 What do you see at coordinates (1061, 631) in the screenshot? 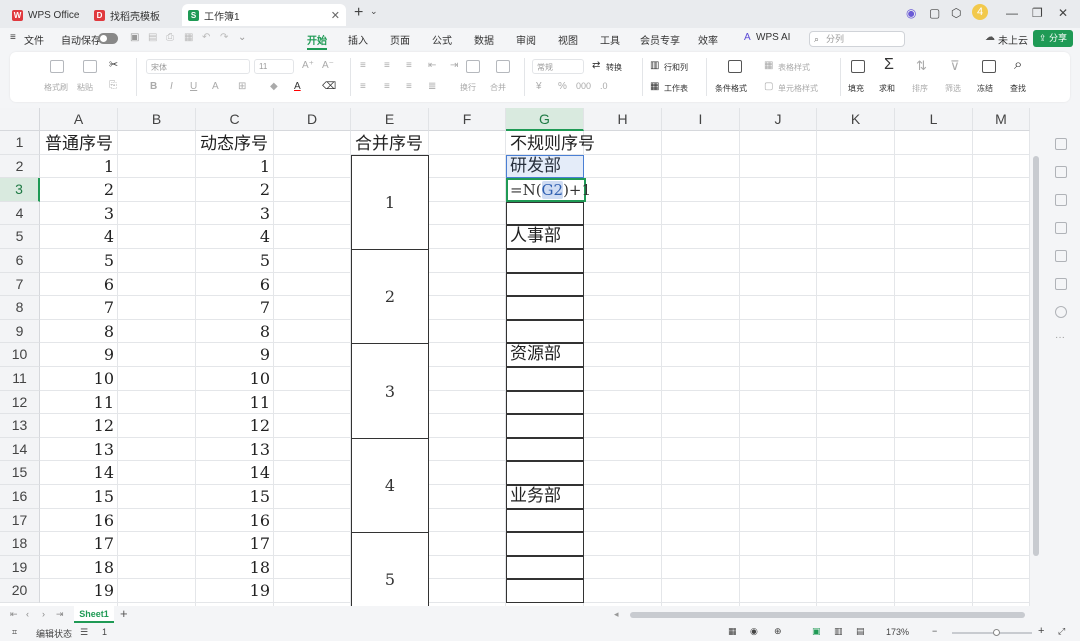
I see `fullscreen-icon: ⤢` at bounding box center [1061, 631].